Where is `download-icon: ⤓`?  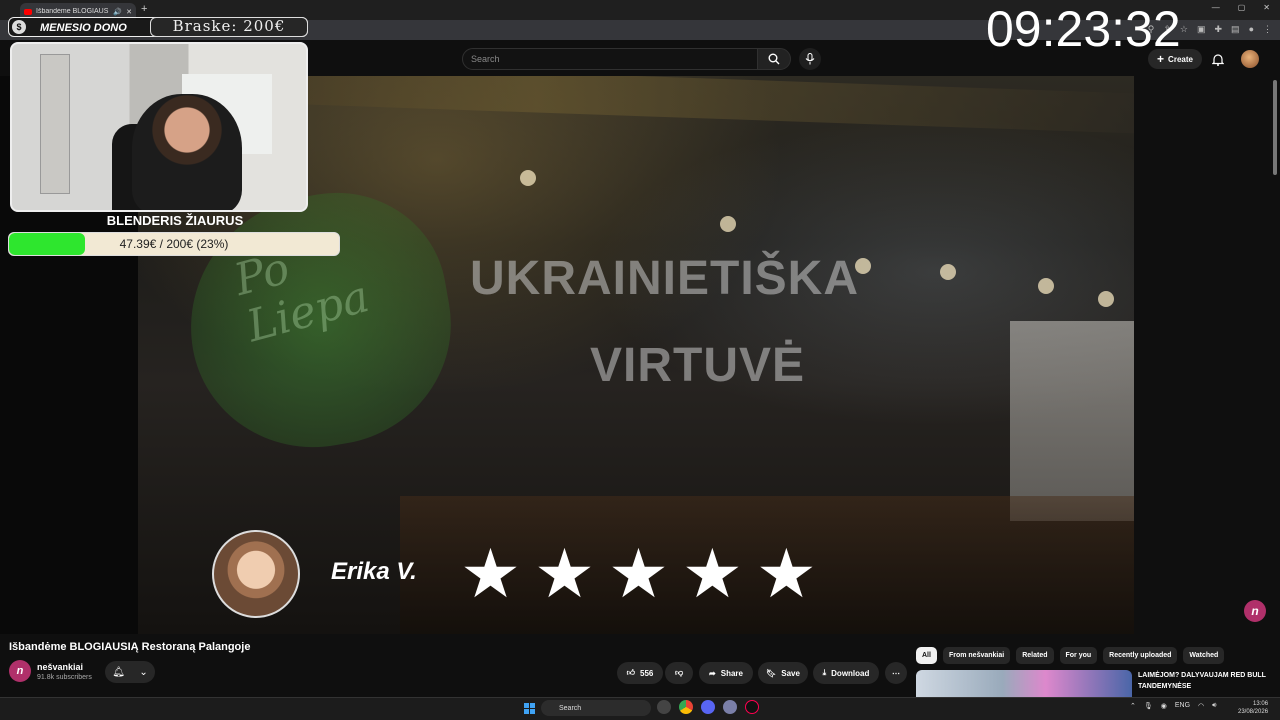
download-icon: ⤓ is located at coordinates (824, 672).